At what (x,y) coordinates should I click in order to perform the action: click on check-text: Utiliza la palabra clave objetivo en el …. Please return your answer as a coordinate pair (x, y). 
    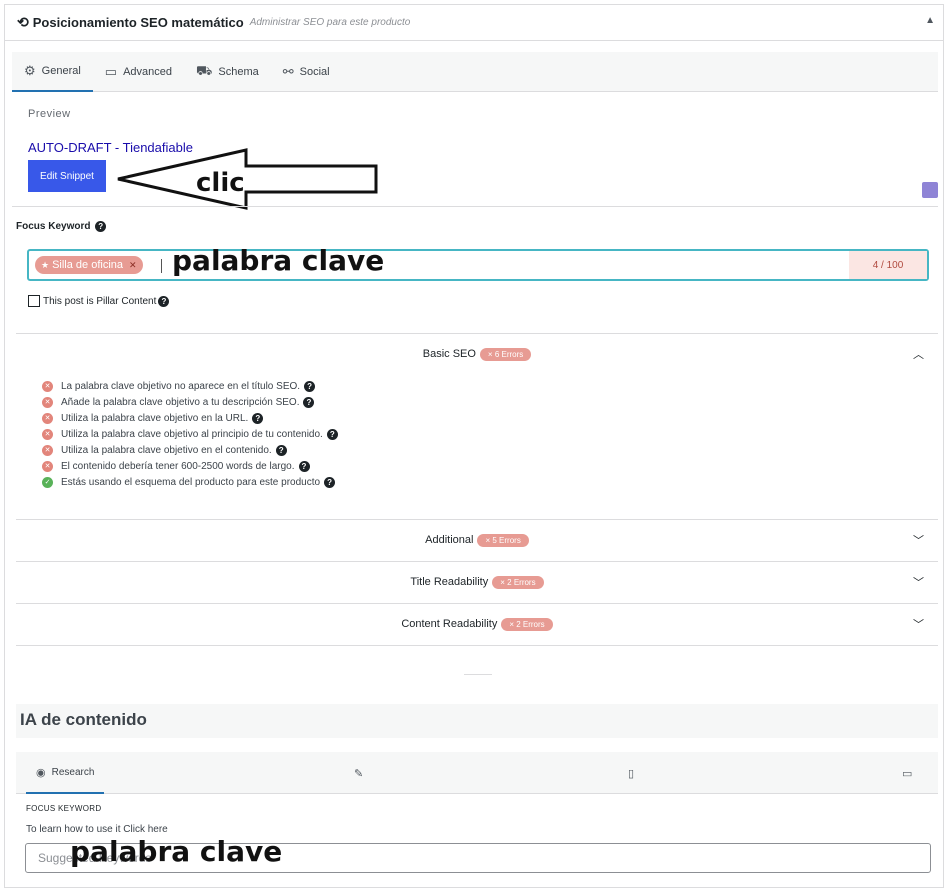
    Looking at the image, I should click on (166, 450).